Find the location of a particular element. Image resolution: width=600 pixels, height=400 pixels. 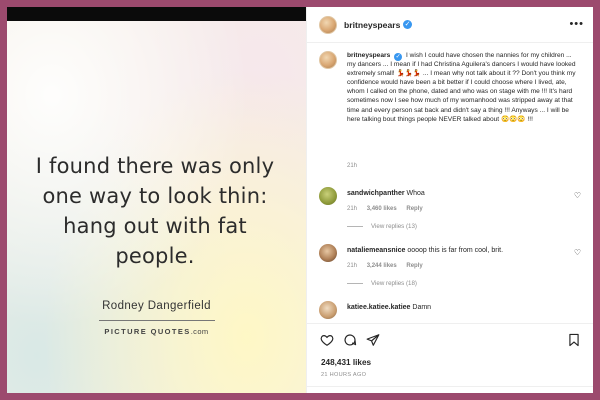

view-replies-button: View replies (18) is located at coordinates (382, 283).